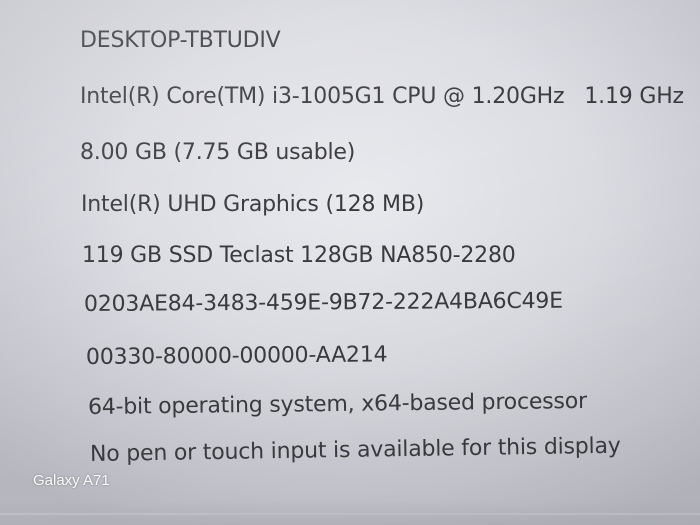  What do you see at coordinates (350, 514) in the screenshot?
I see `screen-bottom-divider` at bounding box center [350, 514].